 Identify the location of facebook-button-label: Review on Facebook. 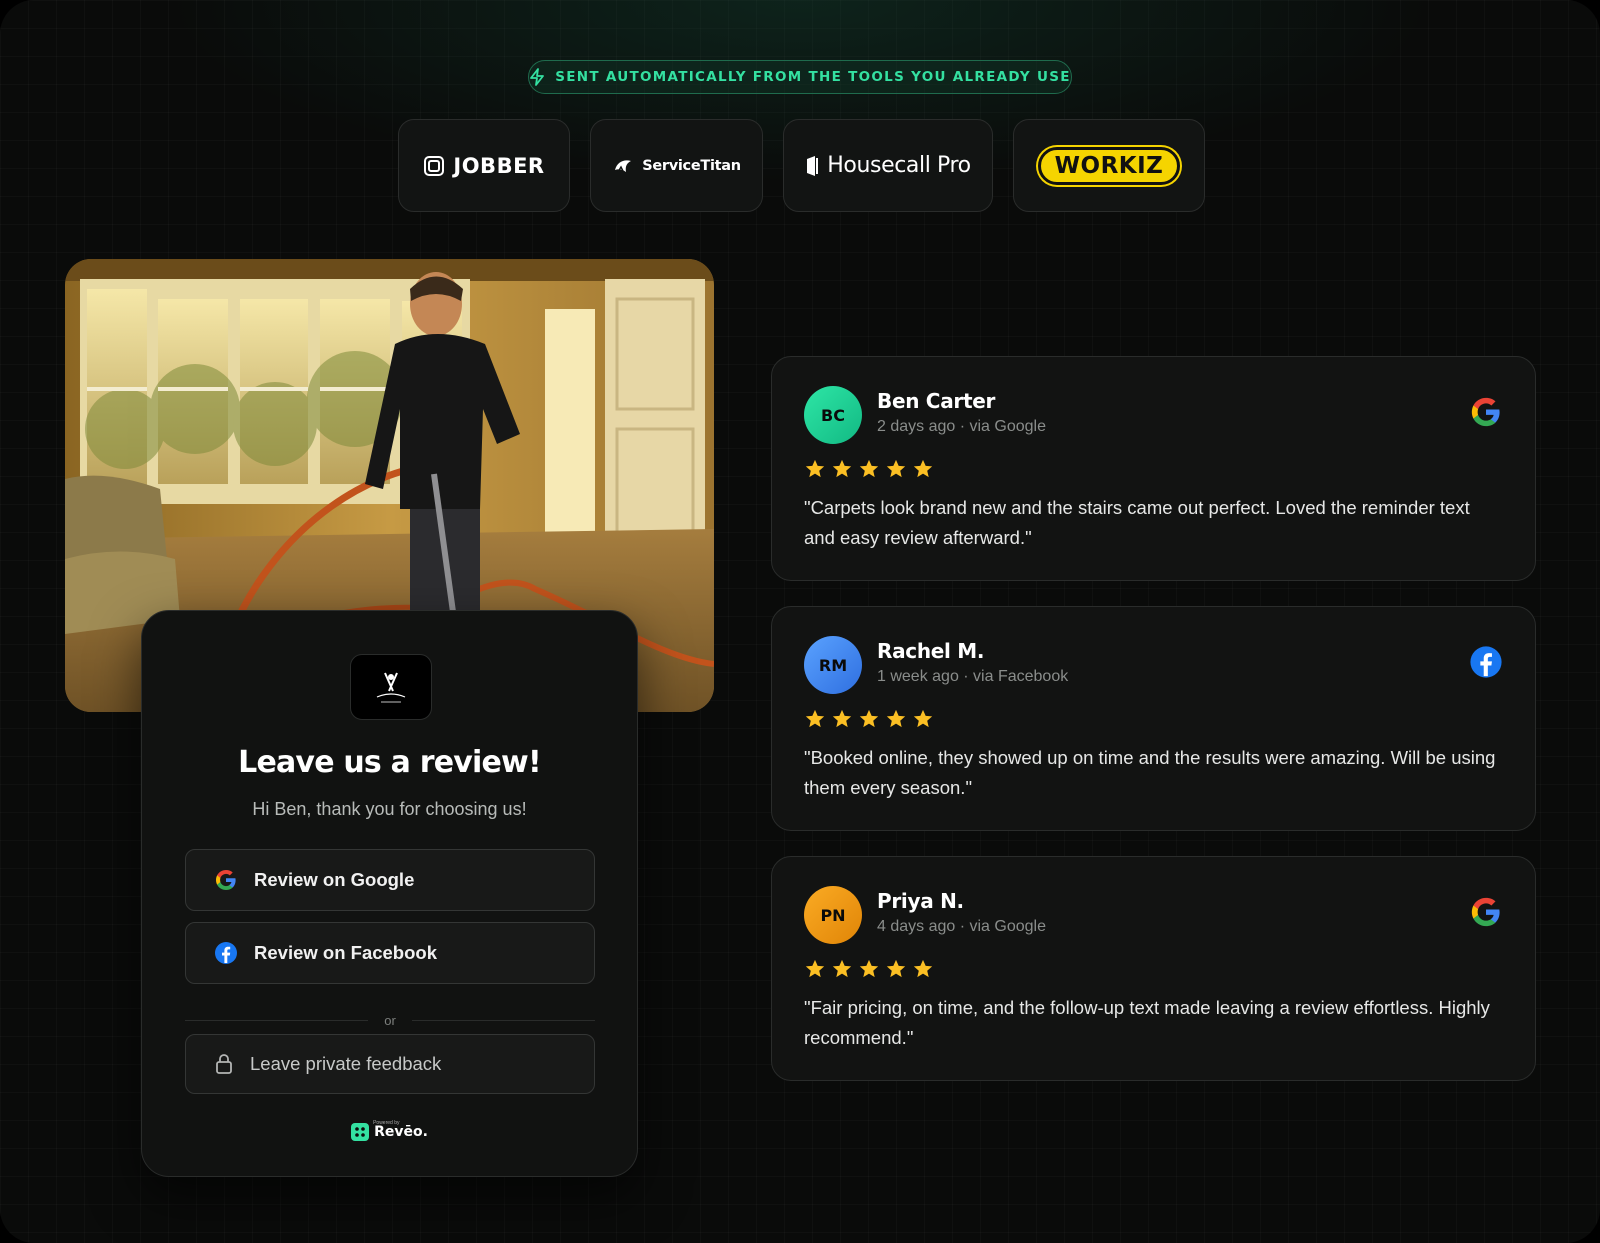
(345, 952).